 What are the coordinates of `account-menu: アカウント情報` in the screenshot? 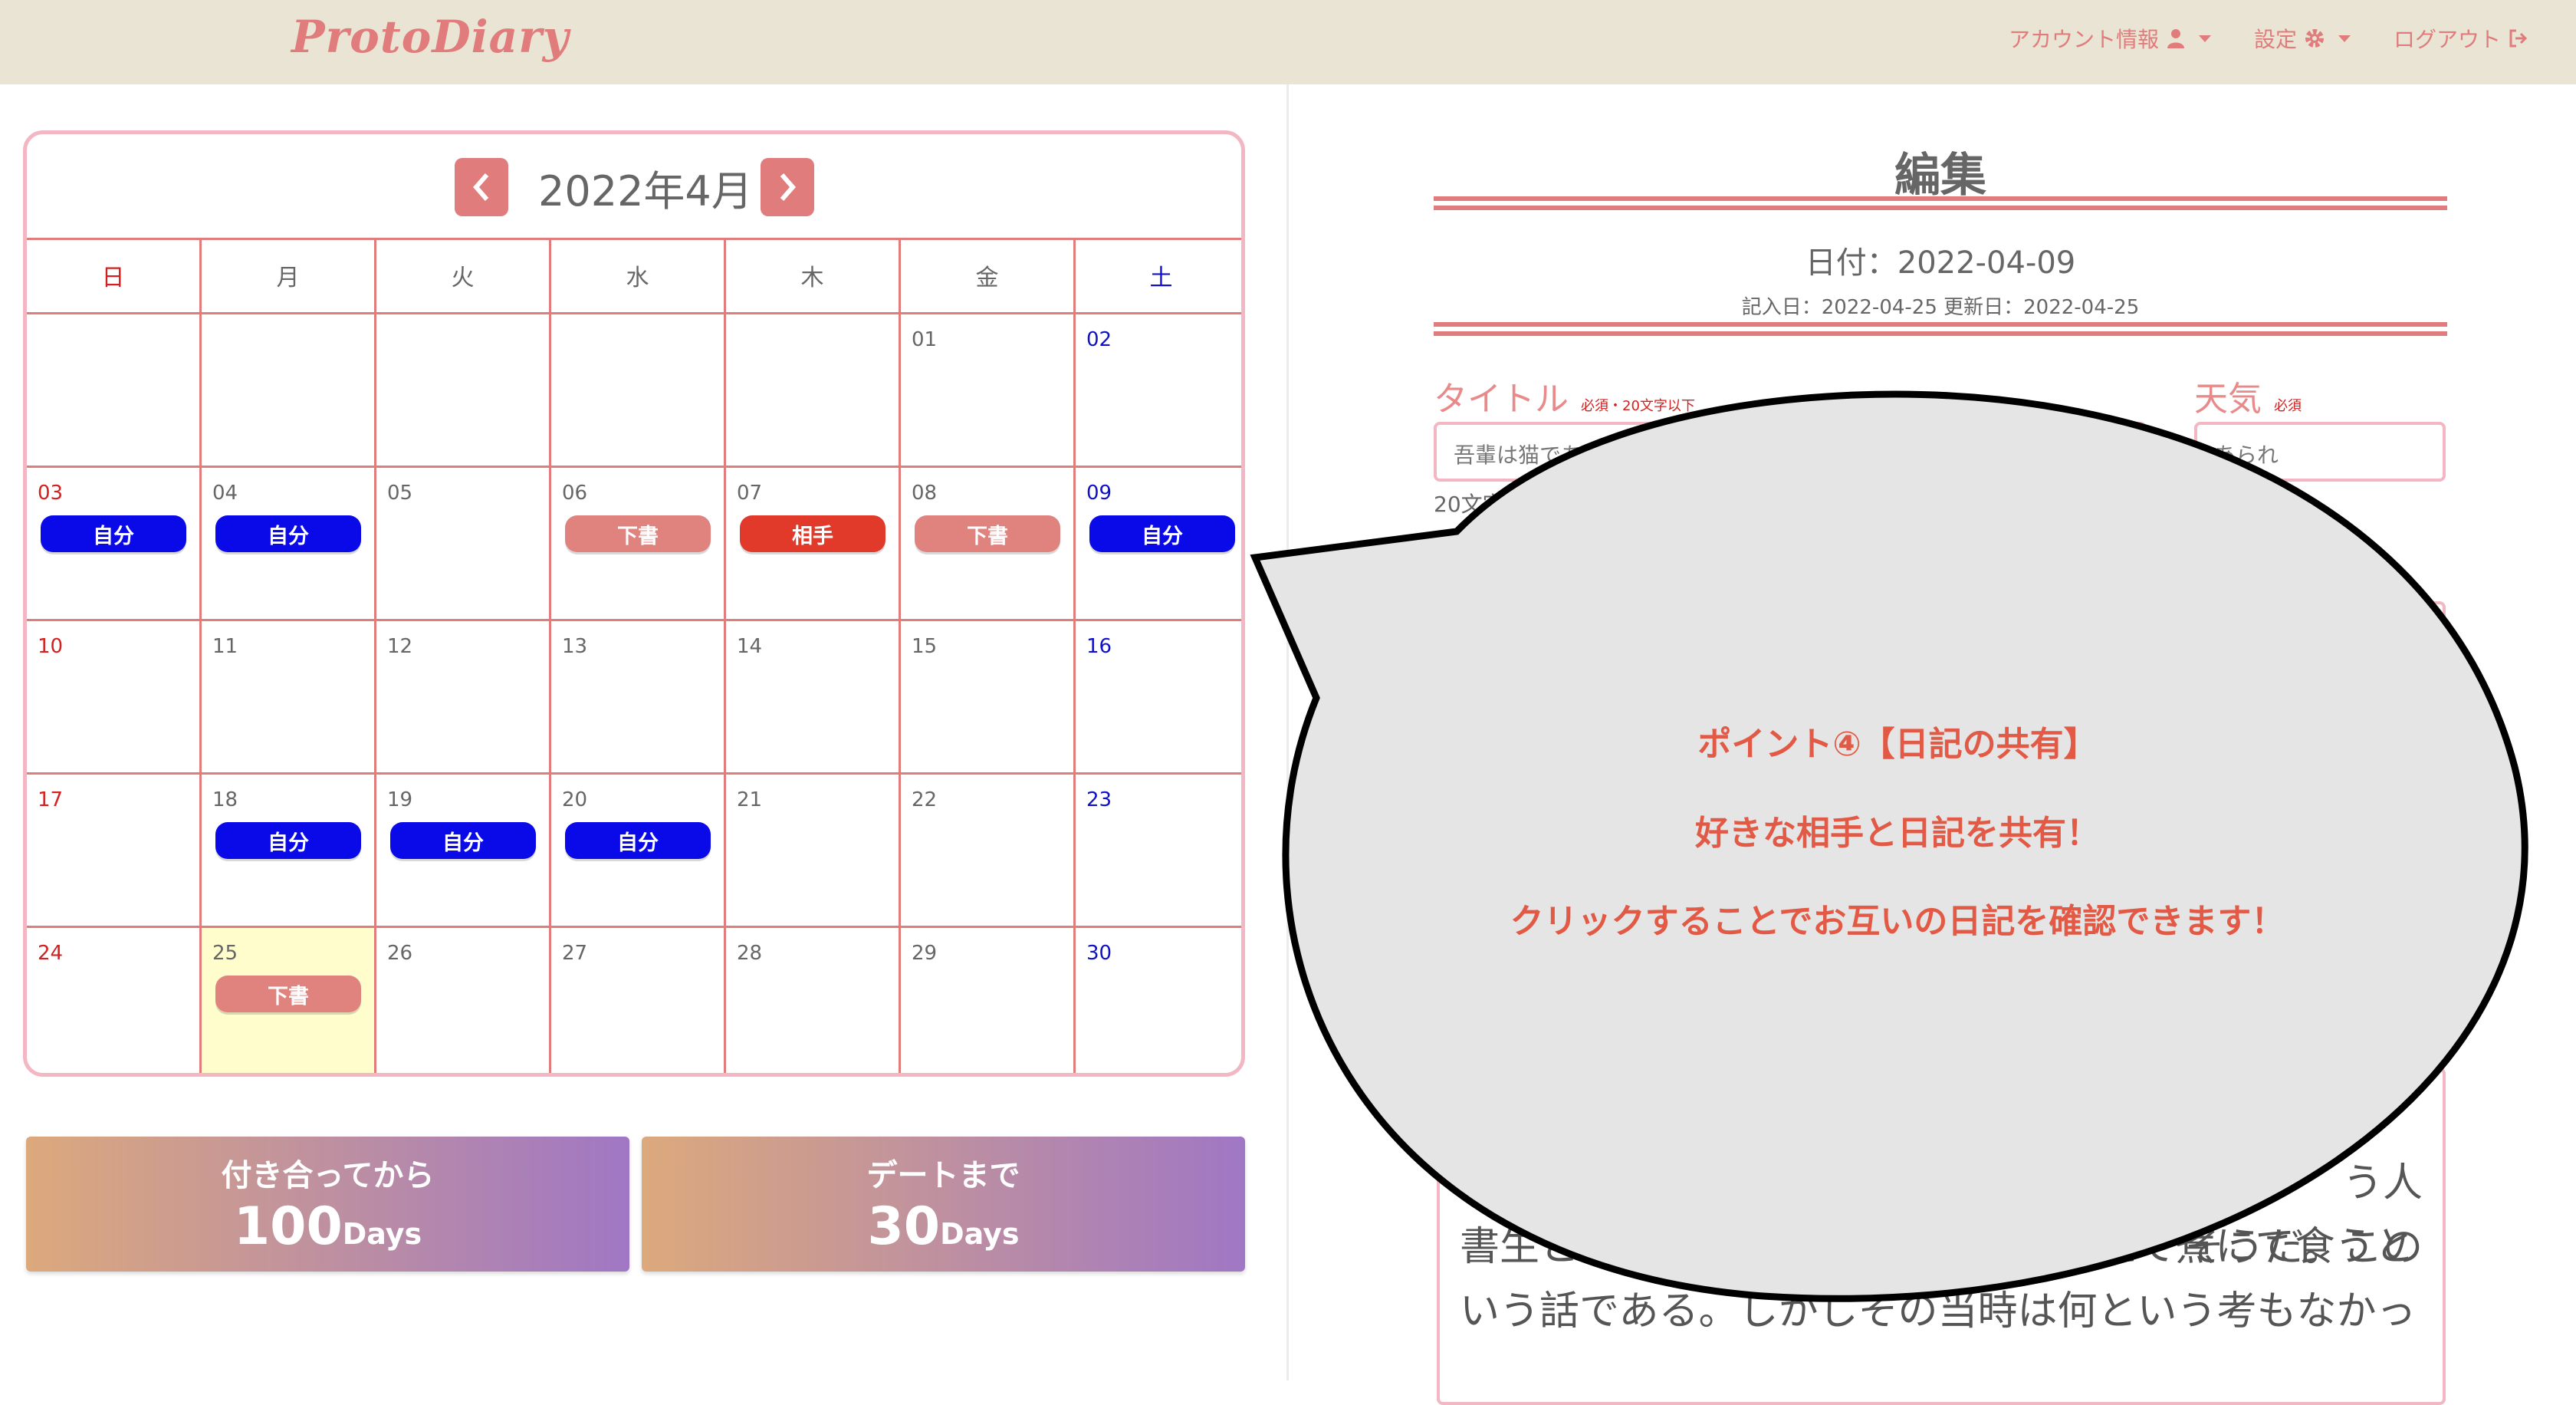 It's located at (2110, 39).